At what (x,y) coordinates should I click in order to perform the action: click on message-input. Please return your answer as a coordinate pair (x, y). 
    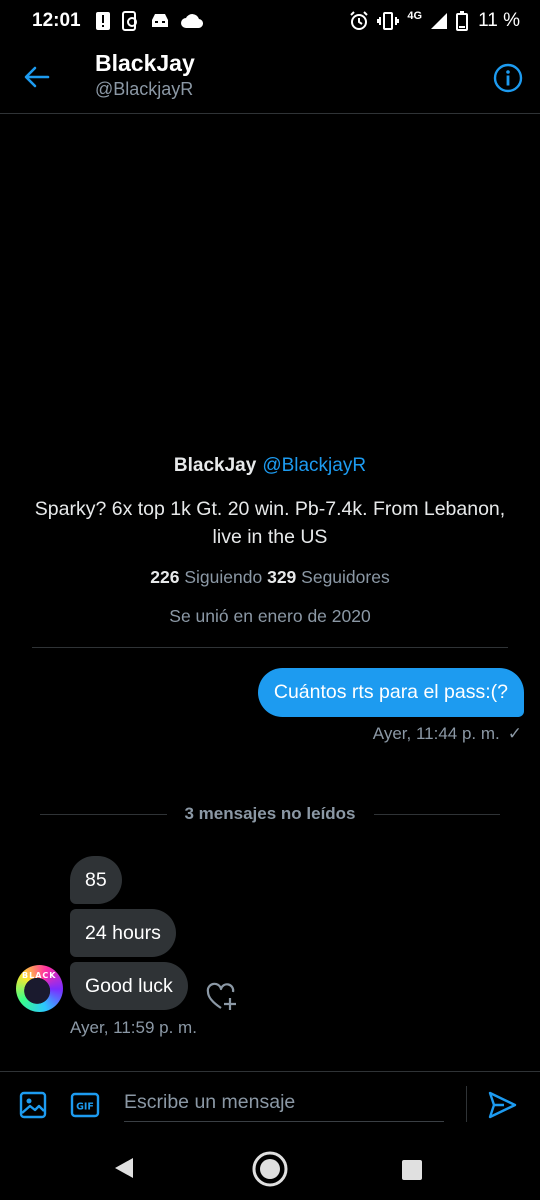
    Looking at the image, I should click on (284, 1103).